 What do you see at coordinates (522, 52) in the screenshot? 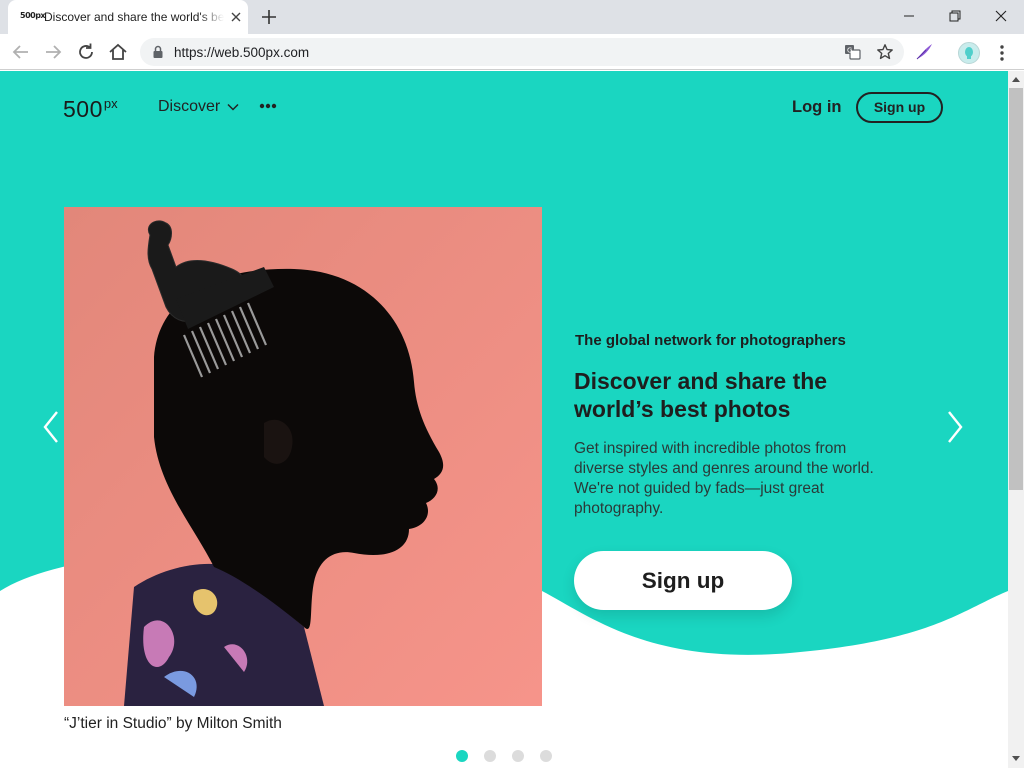
I see `address-bar: https://web.500px.com G` at bounding box center [522, 52].